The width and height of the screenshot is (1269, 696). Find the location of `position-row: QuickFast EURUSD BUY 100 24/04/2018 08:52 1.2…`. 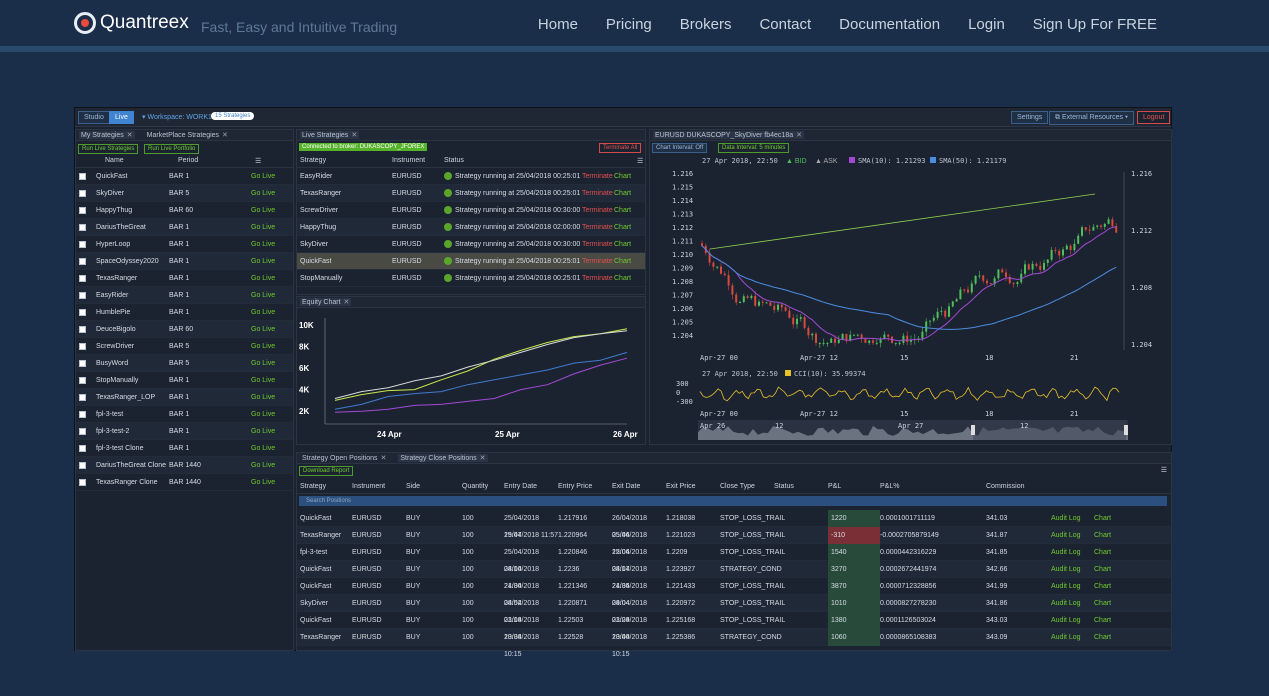

position-row: QuickFast EURUSD BUY 100 24/04/2018 08:52 1.2… is located at coordinates (734, 592).